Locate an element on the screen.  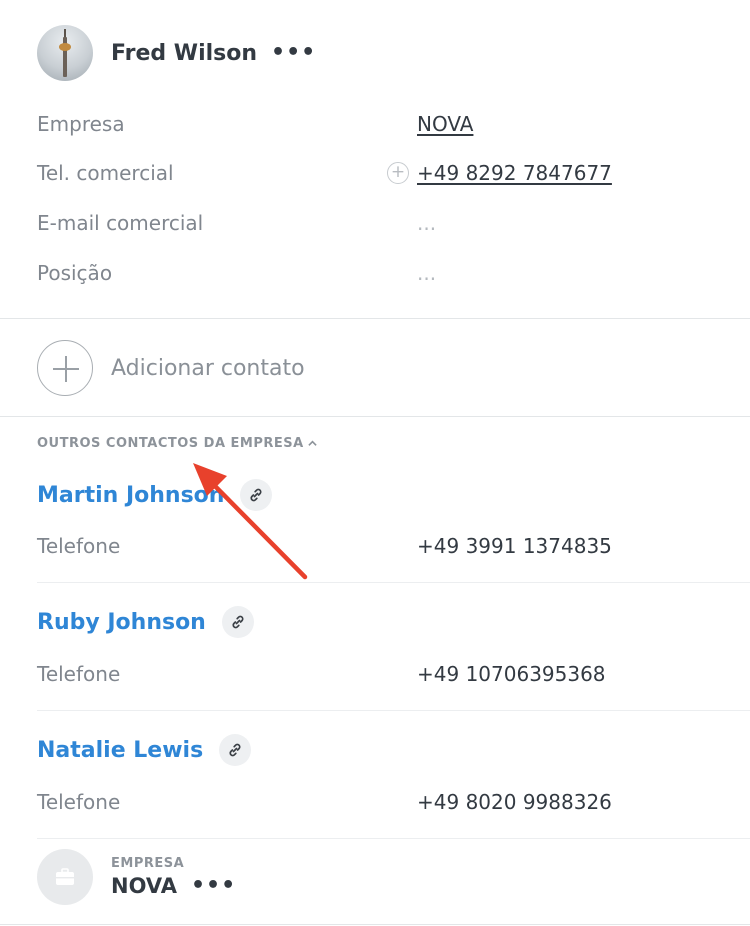
other-contact-name: Natalie Lewis is located at coordinates (120, 750).